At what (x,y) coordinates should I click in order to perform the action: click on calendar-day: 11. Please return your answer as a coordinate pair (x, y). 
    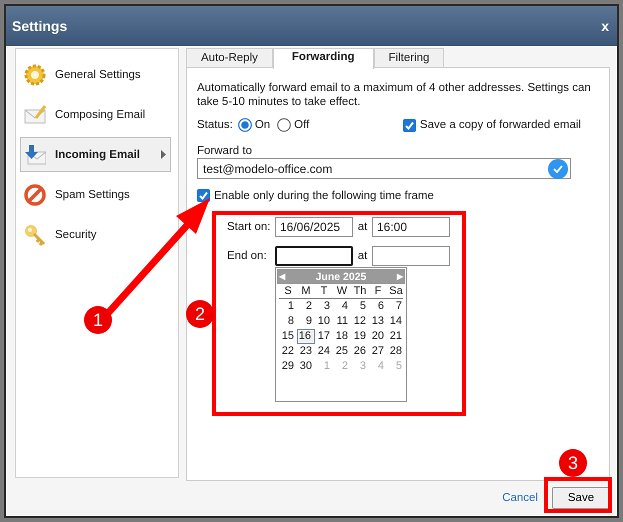
    Looking at the image, I should click on (342, 321).